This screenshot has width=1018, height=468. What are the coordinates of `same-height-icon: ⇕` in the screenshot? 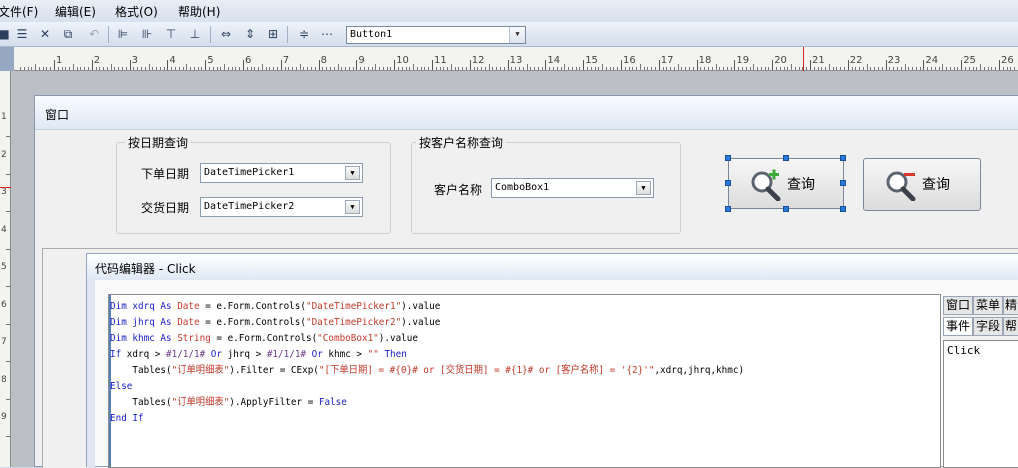 It's located at (250, 34).